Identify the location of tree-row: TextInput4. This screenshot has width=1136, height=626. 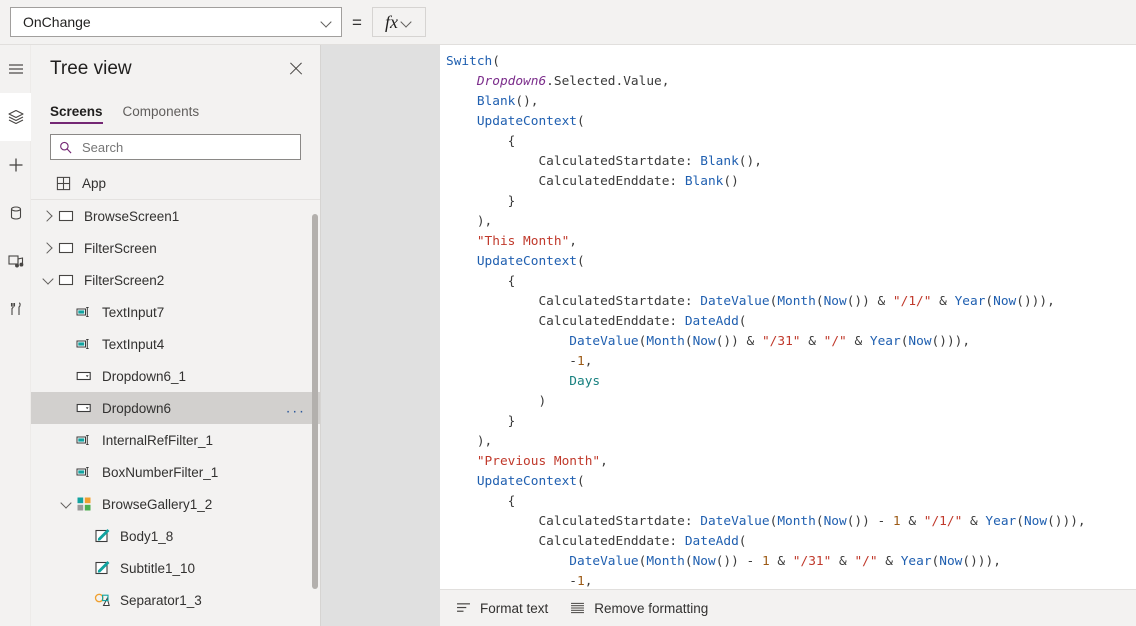
(175, 344).